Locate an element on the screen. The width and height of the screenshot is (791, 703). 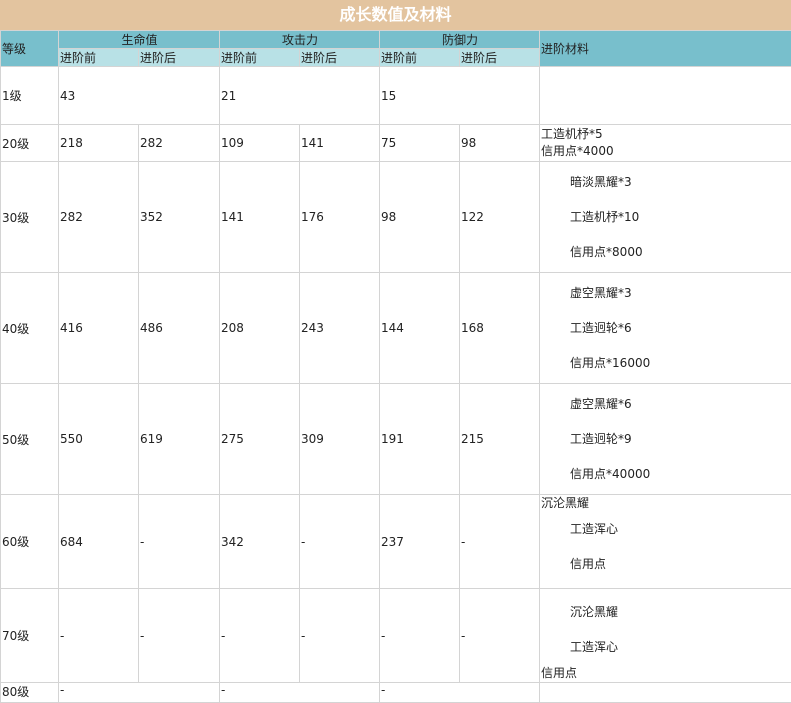
atk-before-cell: 275 is located at coordinates (260, 439).